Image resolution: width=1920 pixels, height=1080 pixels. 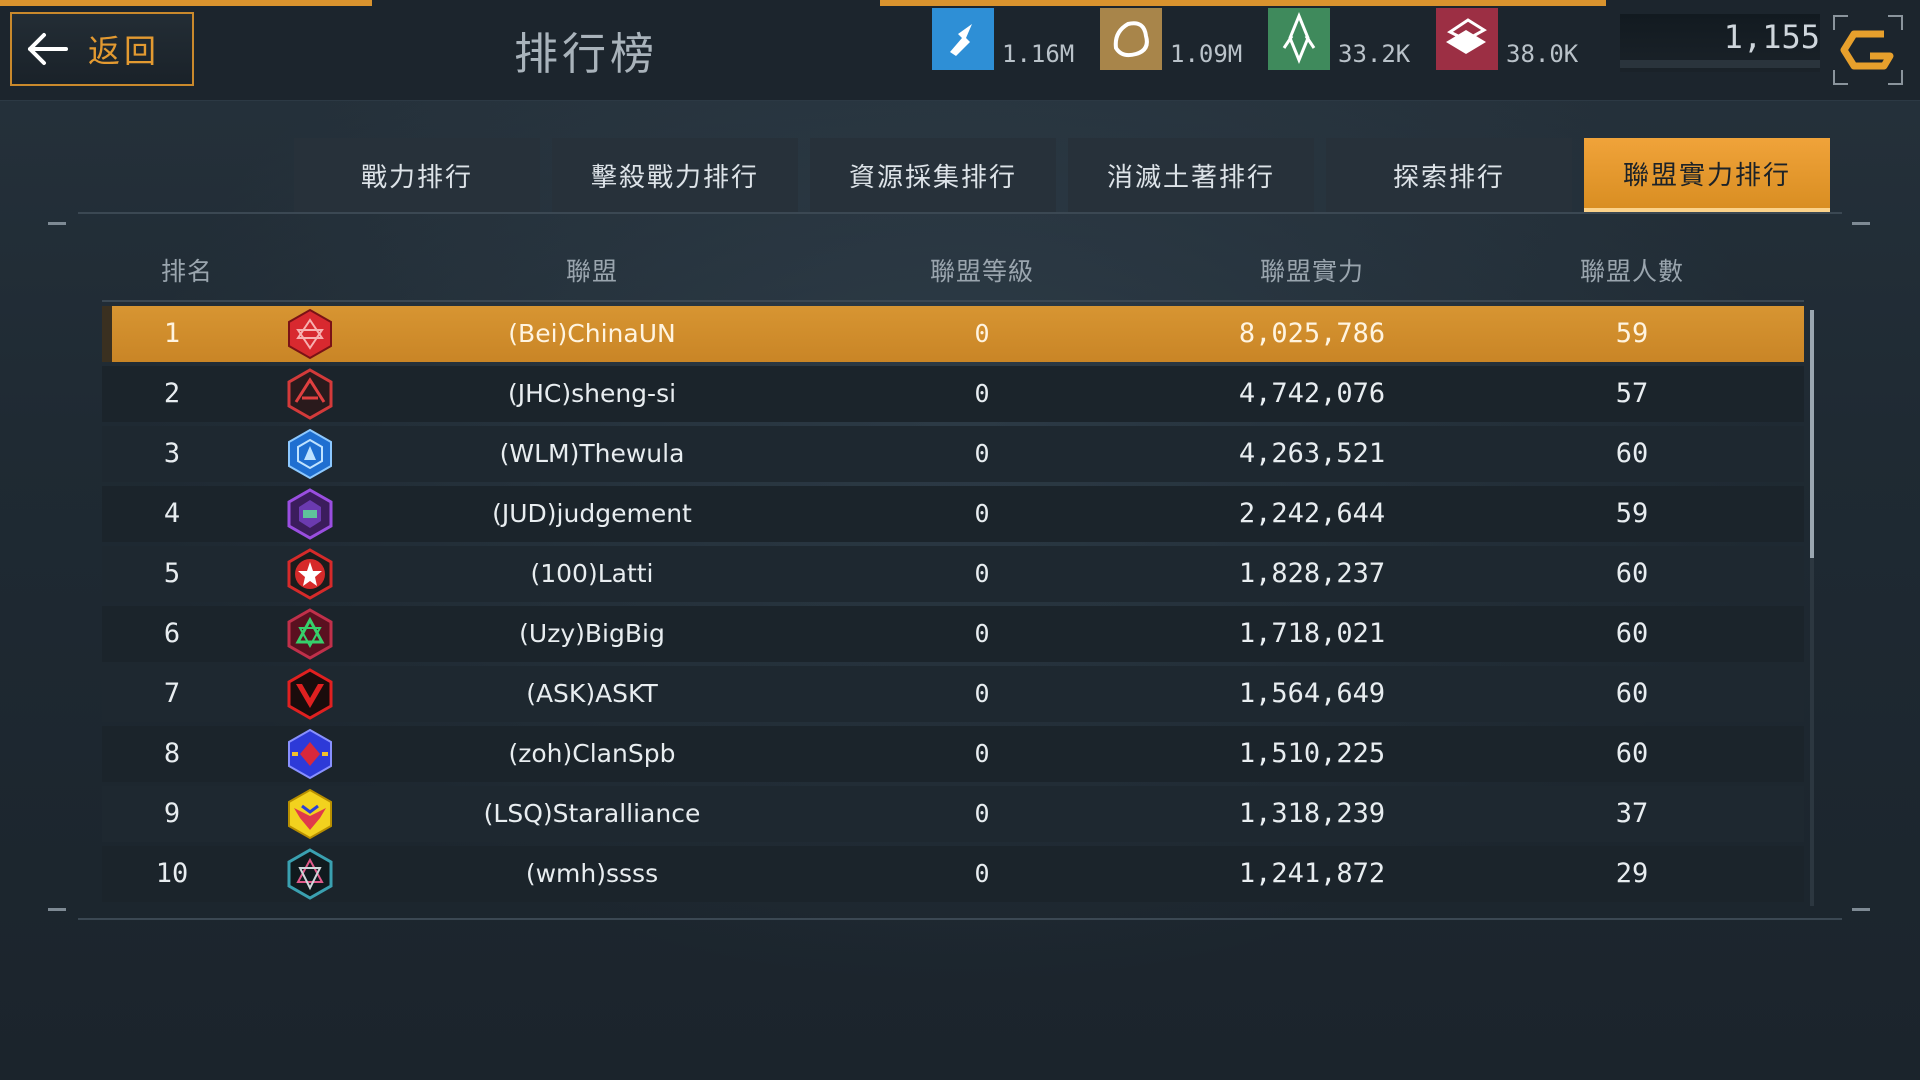 I want to click on row-members: 37, so click(x=1632, y=813).